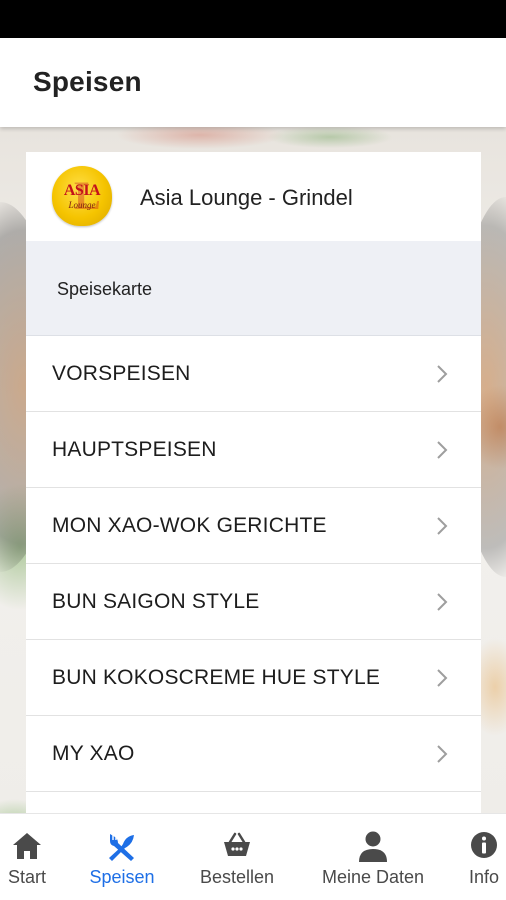 This screenshot has height=900, width=506. What do you see at coordinates (105, 289) in the screenshot?
I see `section-title: Speisekarte` at bounding box center [105, 289].